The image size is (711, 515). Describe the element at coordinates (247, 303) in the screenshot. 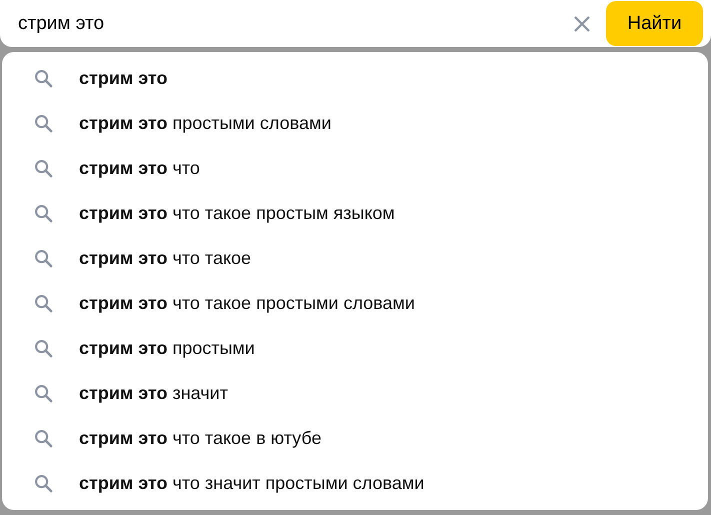

I see `suggestion: стрим это что такое простыми словами` at that location.